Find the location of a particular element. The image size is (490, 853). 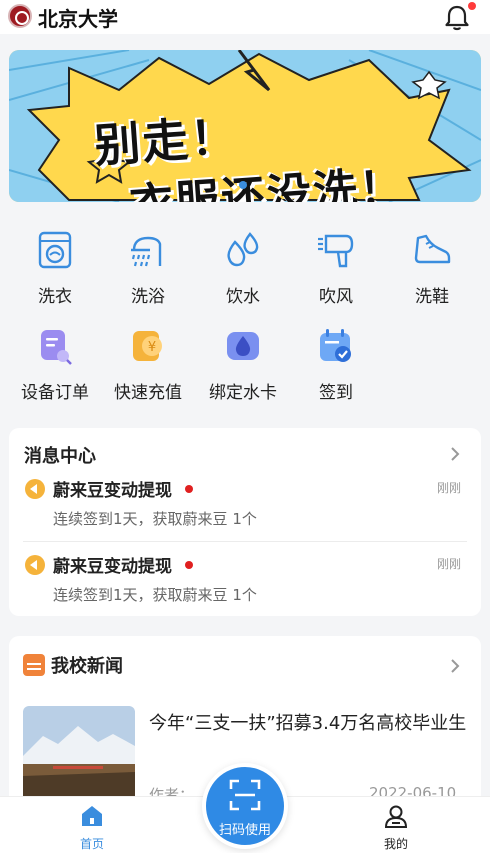

news-headline: 今年“三支一扶”招募3.4万名高校毕业生 is located at coordinates (309, 724).